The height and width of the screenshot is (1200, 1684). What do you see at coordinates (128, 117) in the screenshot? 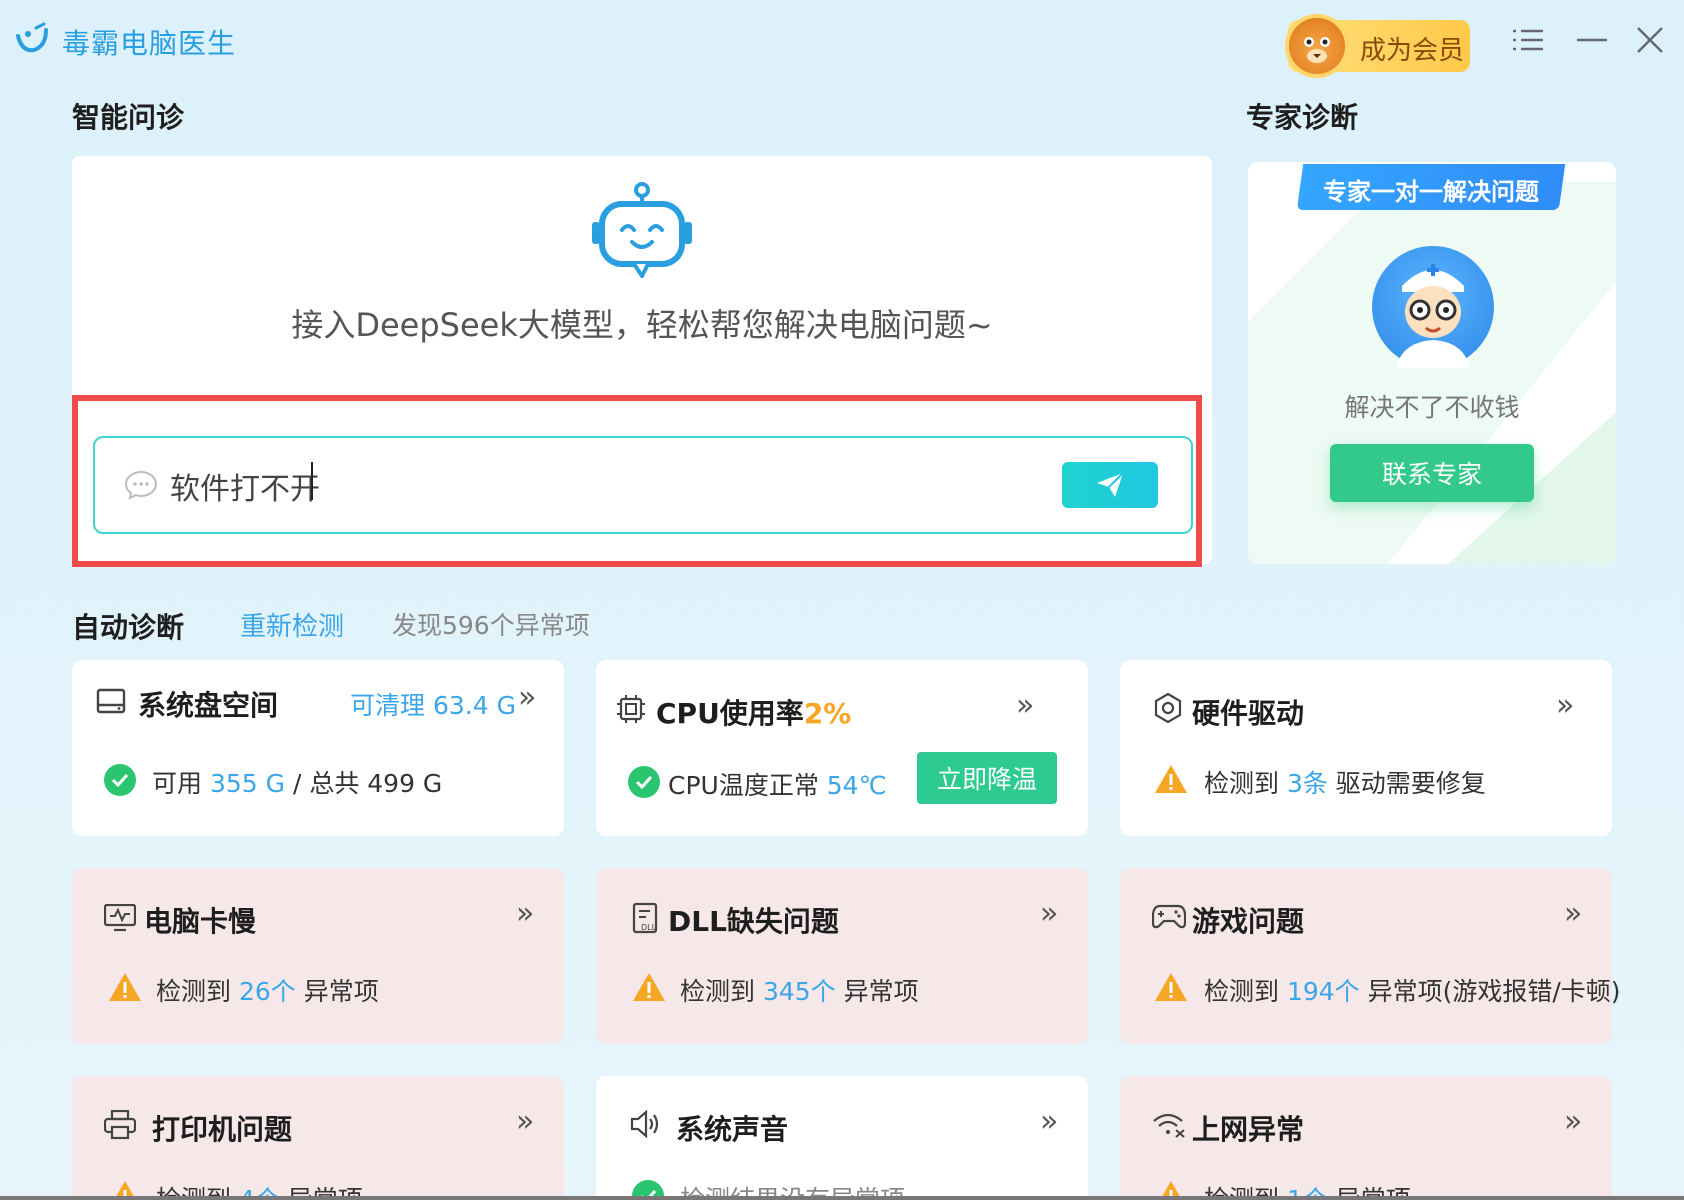
I see `ai-heading: 智能问诊` at bounding box center [128, 117].